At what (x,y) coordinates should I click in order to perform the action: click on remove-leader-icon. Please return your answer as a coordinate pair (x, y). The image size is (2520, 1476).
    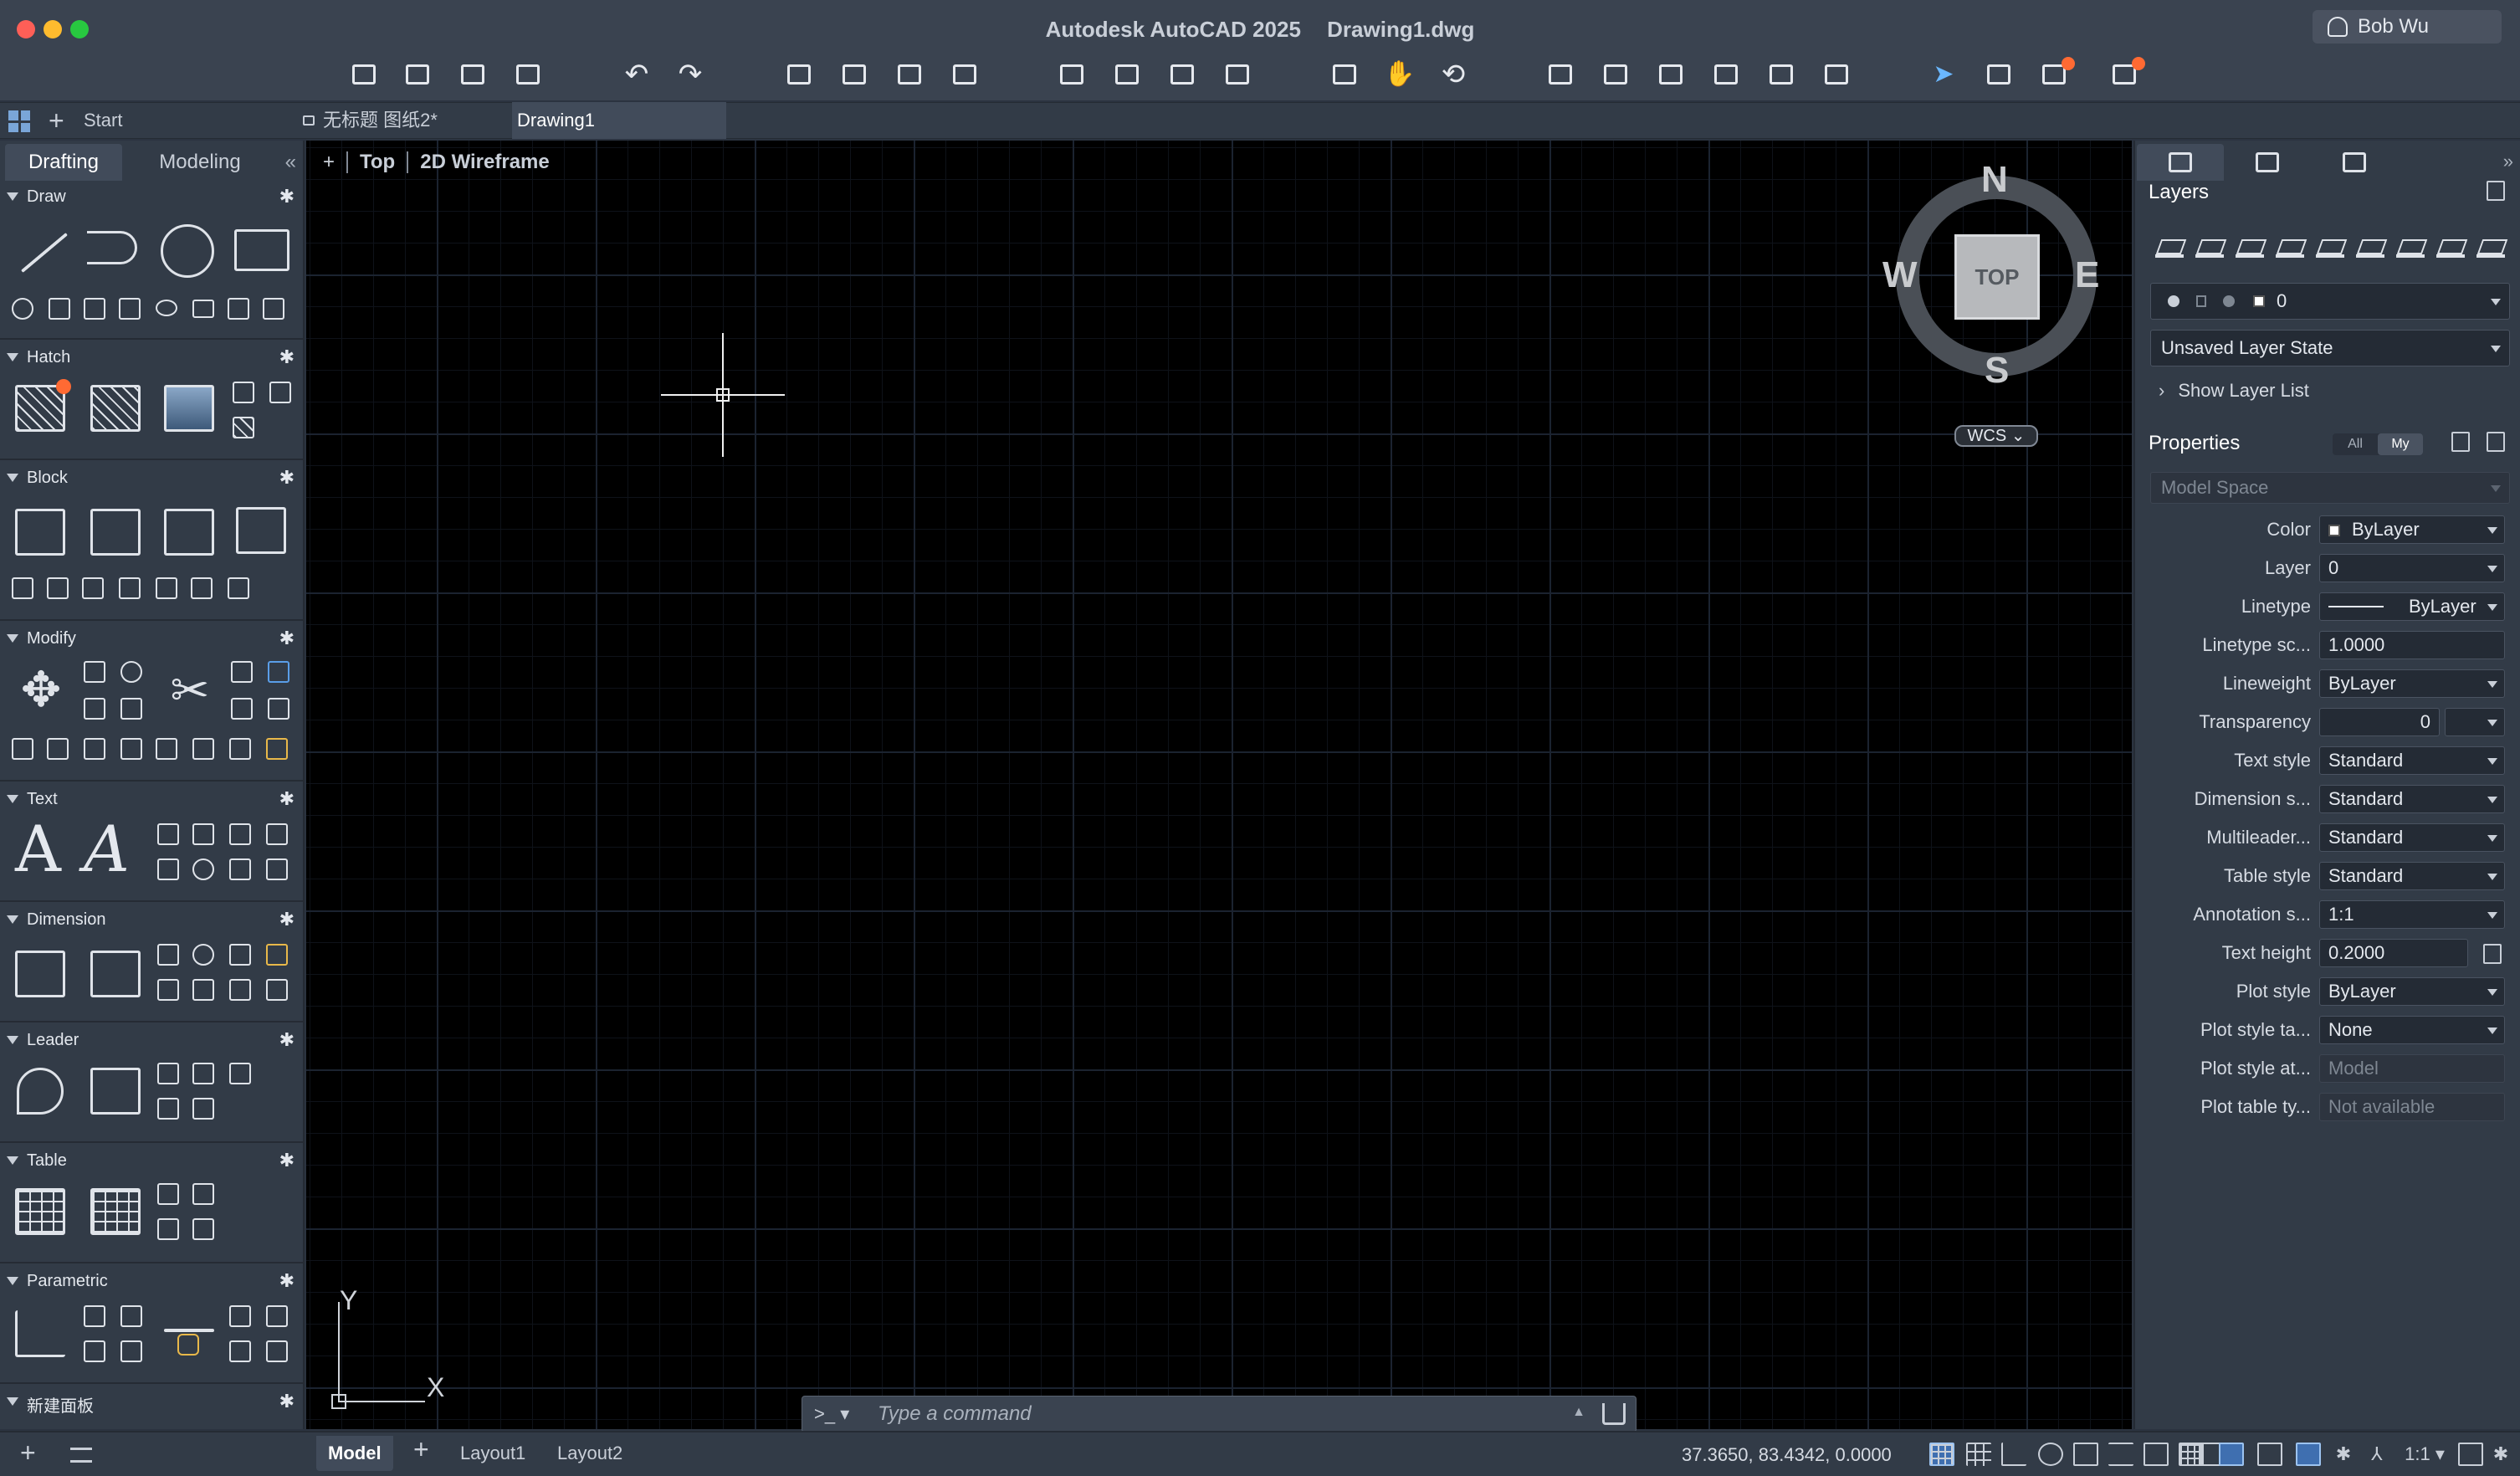
    Looking at the image, I should click on (168, 1109).